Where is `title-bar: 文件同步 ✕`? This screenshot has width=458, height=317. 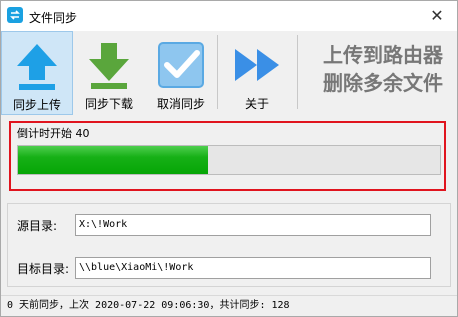 title-bar: 文件同步 ✕ is located at coordinates (229, 16).